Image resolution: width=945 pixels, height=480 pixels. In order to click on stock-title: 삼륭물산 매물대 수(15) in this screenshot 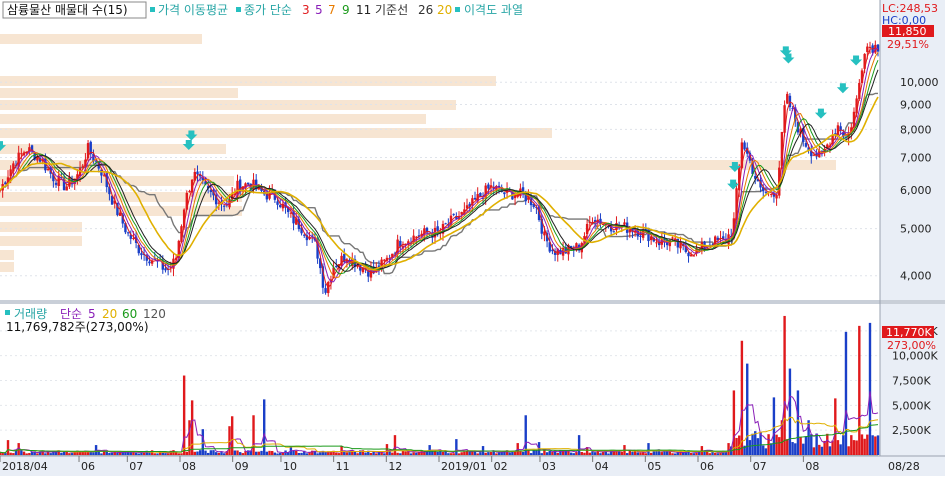, I will do `click(67, 10)`.